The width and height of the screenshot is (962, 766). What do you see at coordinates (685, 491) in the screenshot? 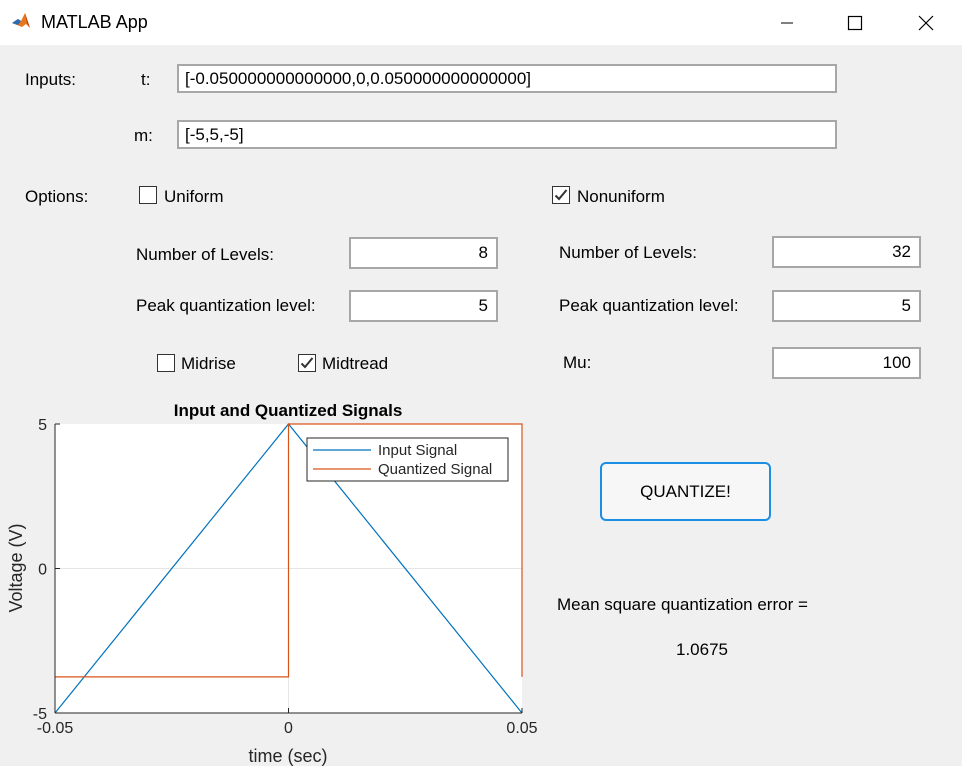
I see `quantize-button: QUANTIZE!` at bounding box center [685, 491].